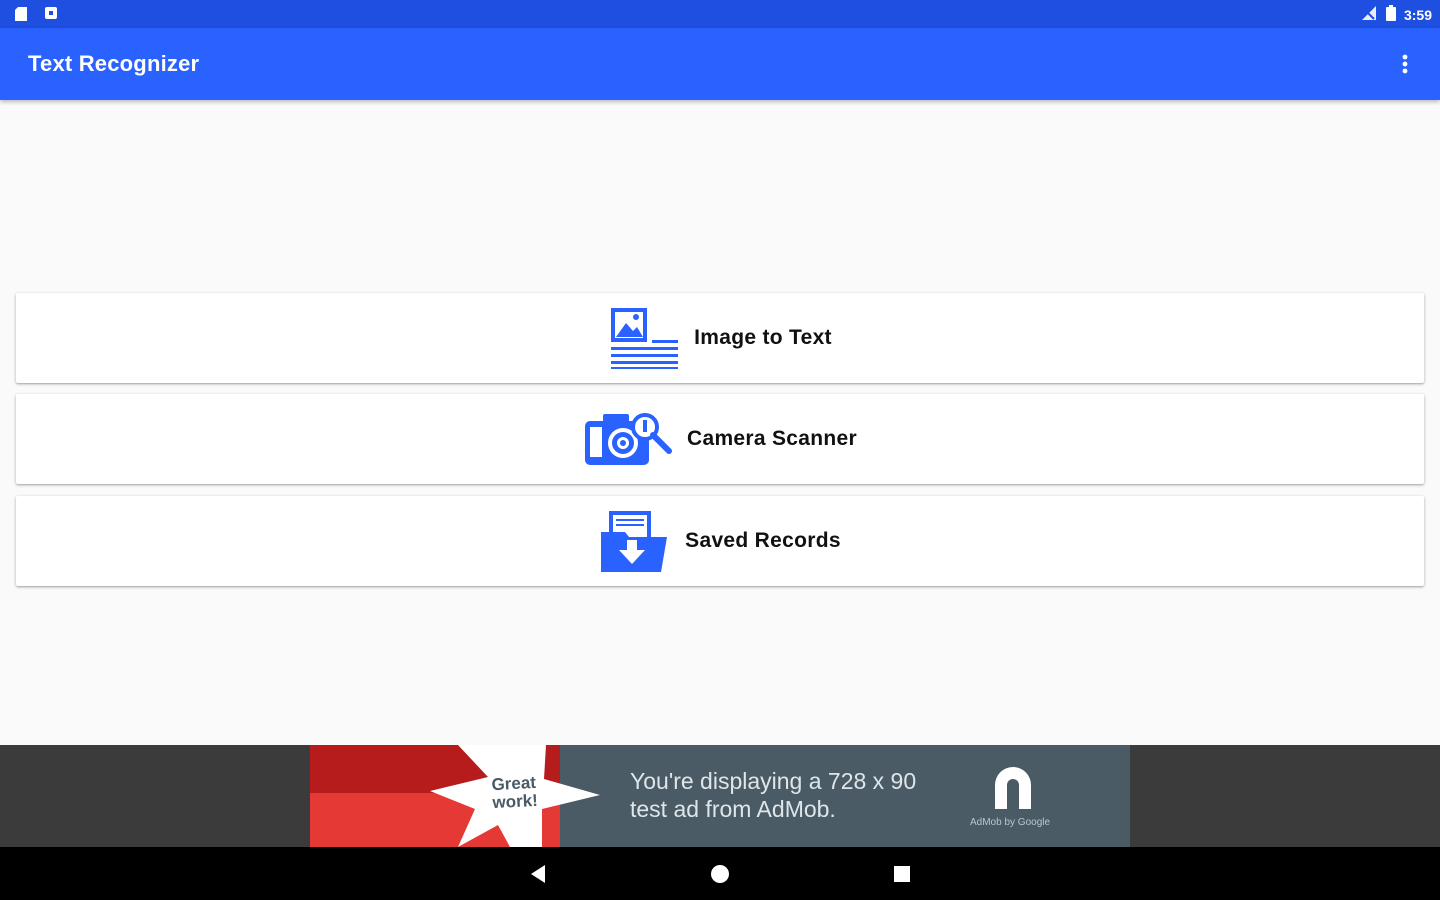 The image size is (1440, 900). I want to click on admob-logo-icon, so click(1013, 788).